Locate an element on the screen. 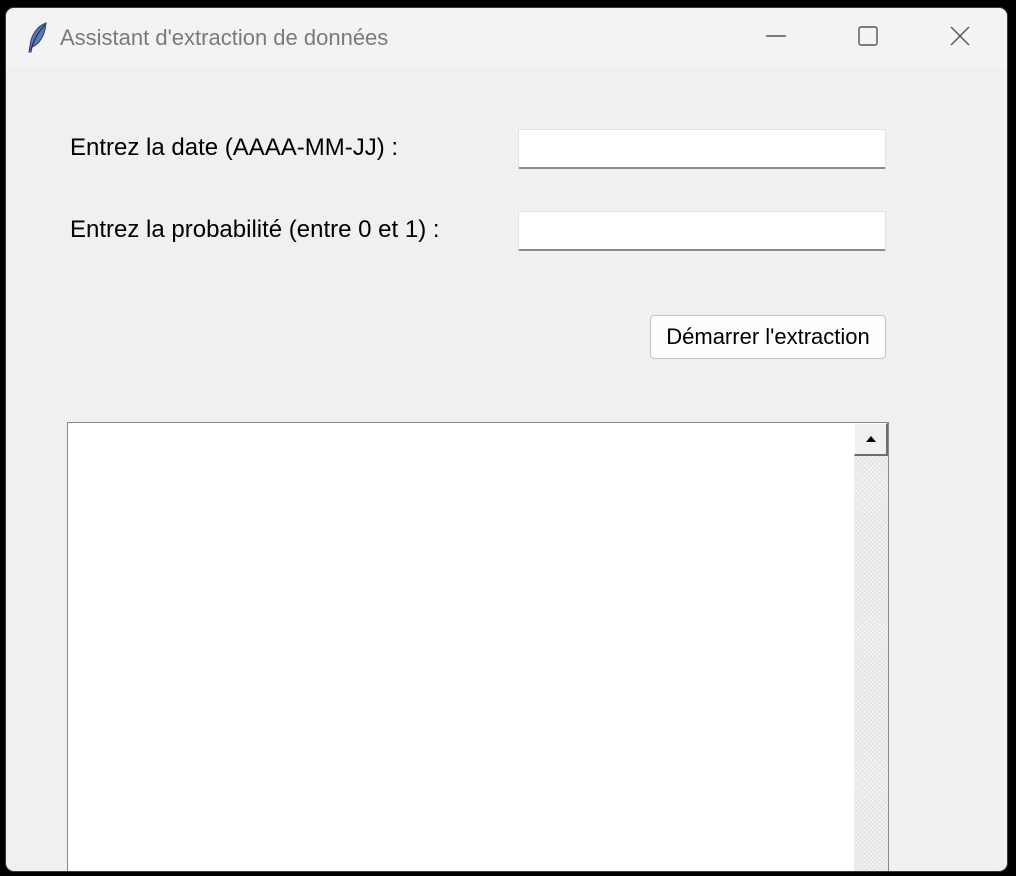 The image size is (1016, 876). feather-icon is located at coordinates (38, 38).